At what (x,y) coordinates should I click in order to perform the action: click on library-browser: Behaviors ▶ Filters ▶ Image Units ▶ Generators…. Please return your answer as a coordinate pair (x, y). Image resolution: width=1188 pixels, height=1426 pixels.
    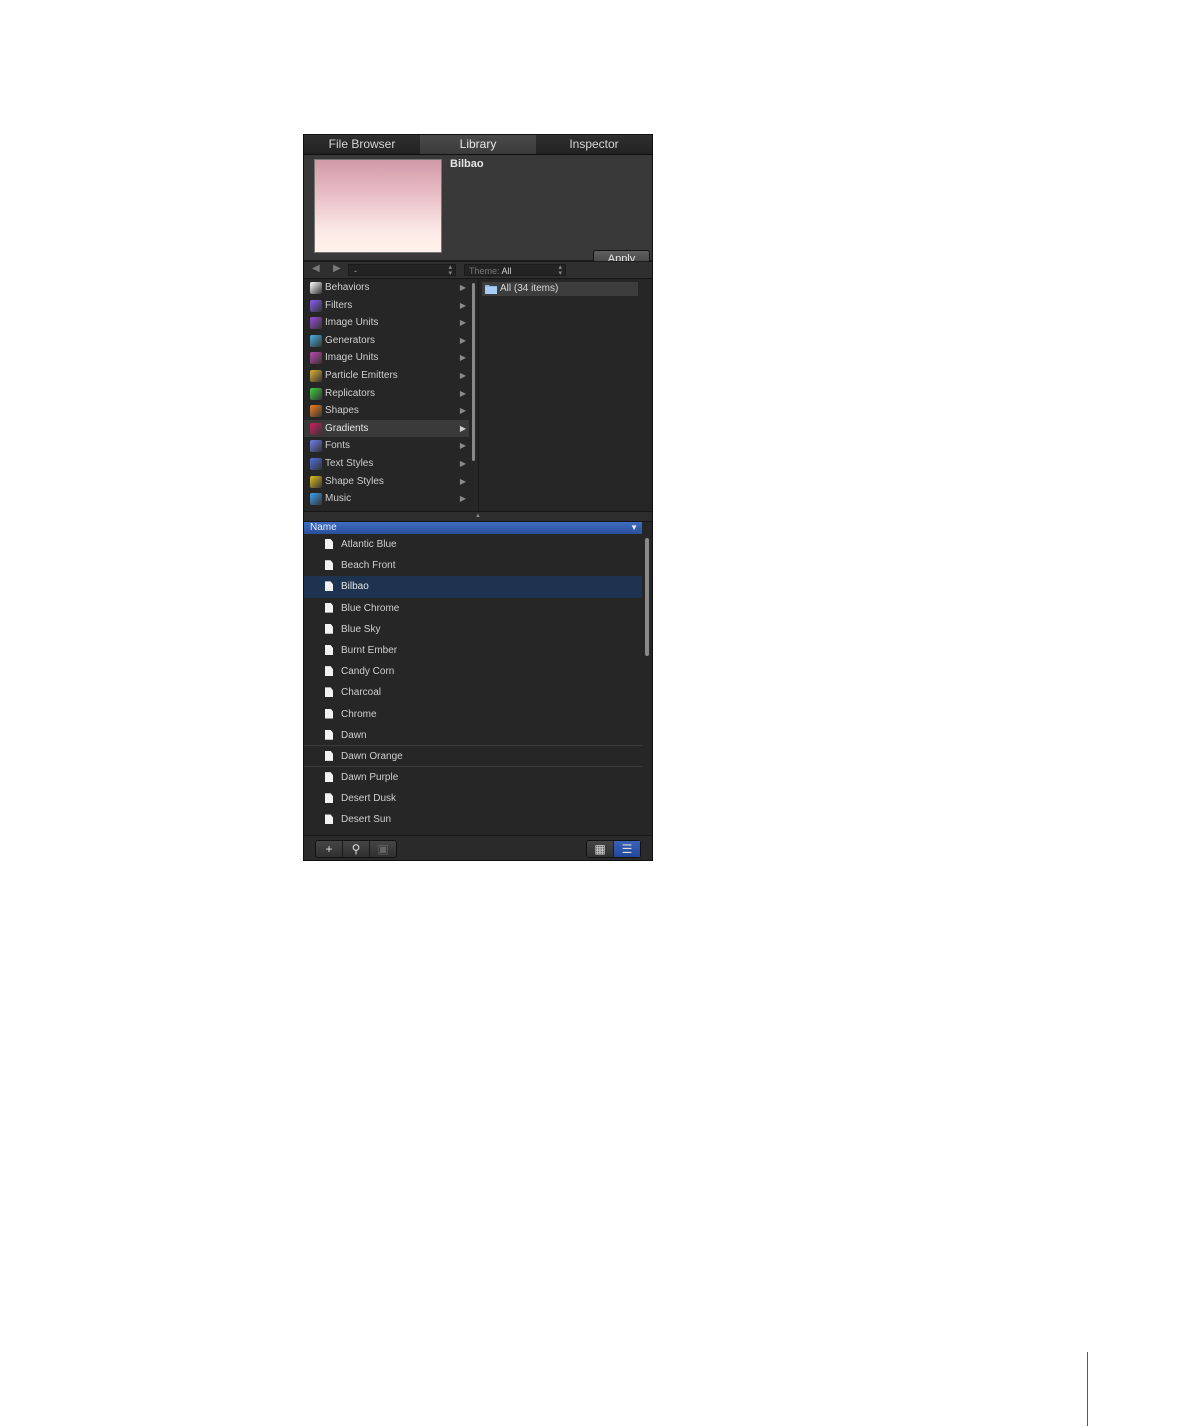
    Looking at the image, I should click on (478, 395).